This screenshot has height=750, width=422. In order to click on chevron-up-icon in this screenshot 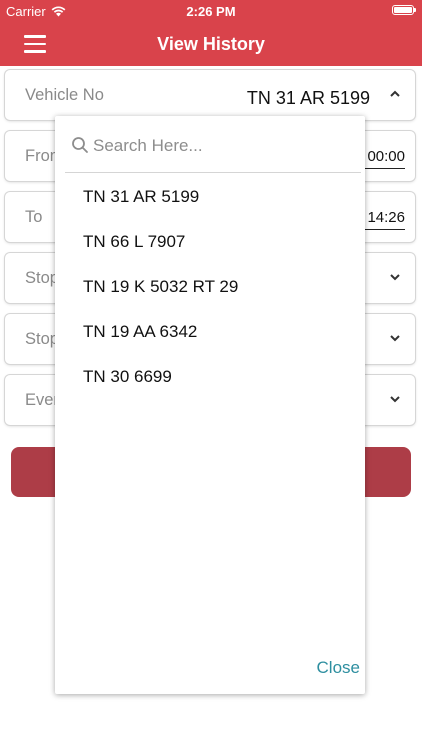, I will do `click(395, 93)`.